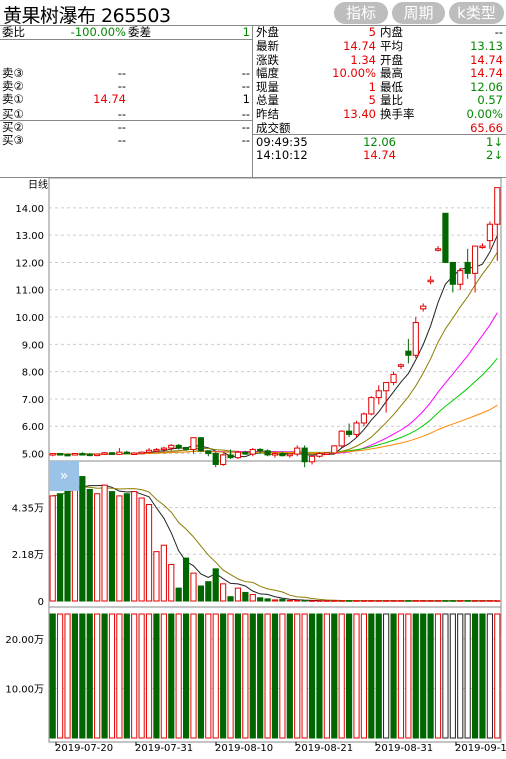 The image size is (506, 759). I want to click on weicha-label: 委差, so click(139, 32).